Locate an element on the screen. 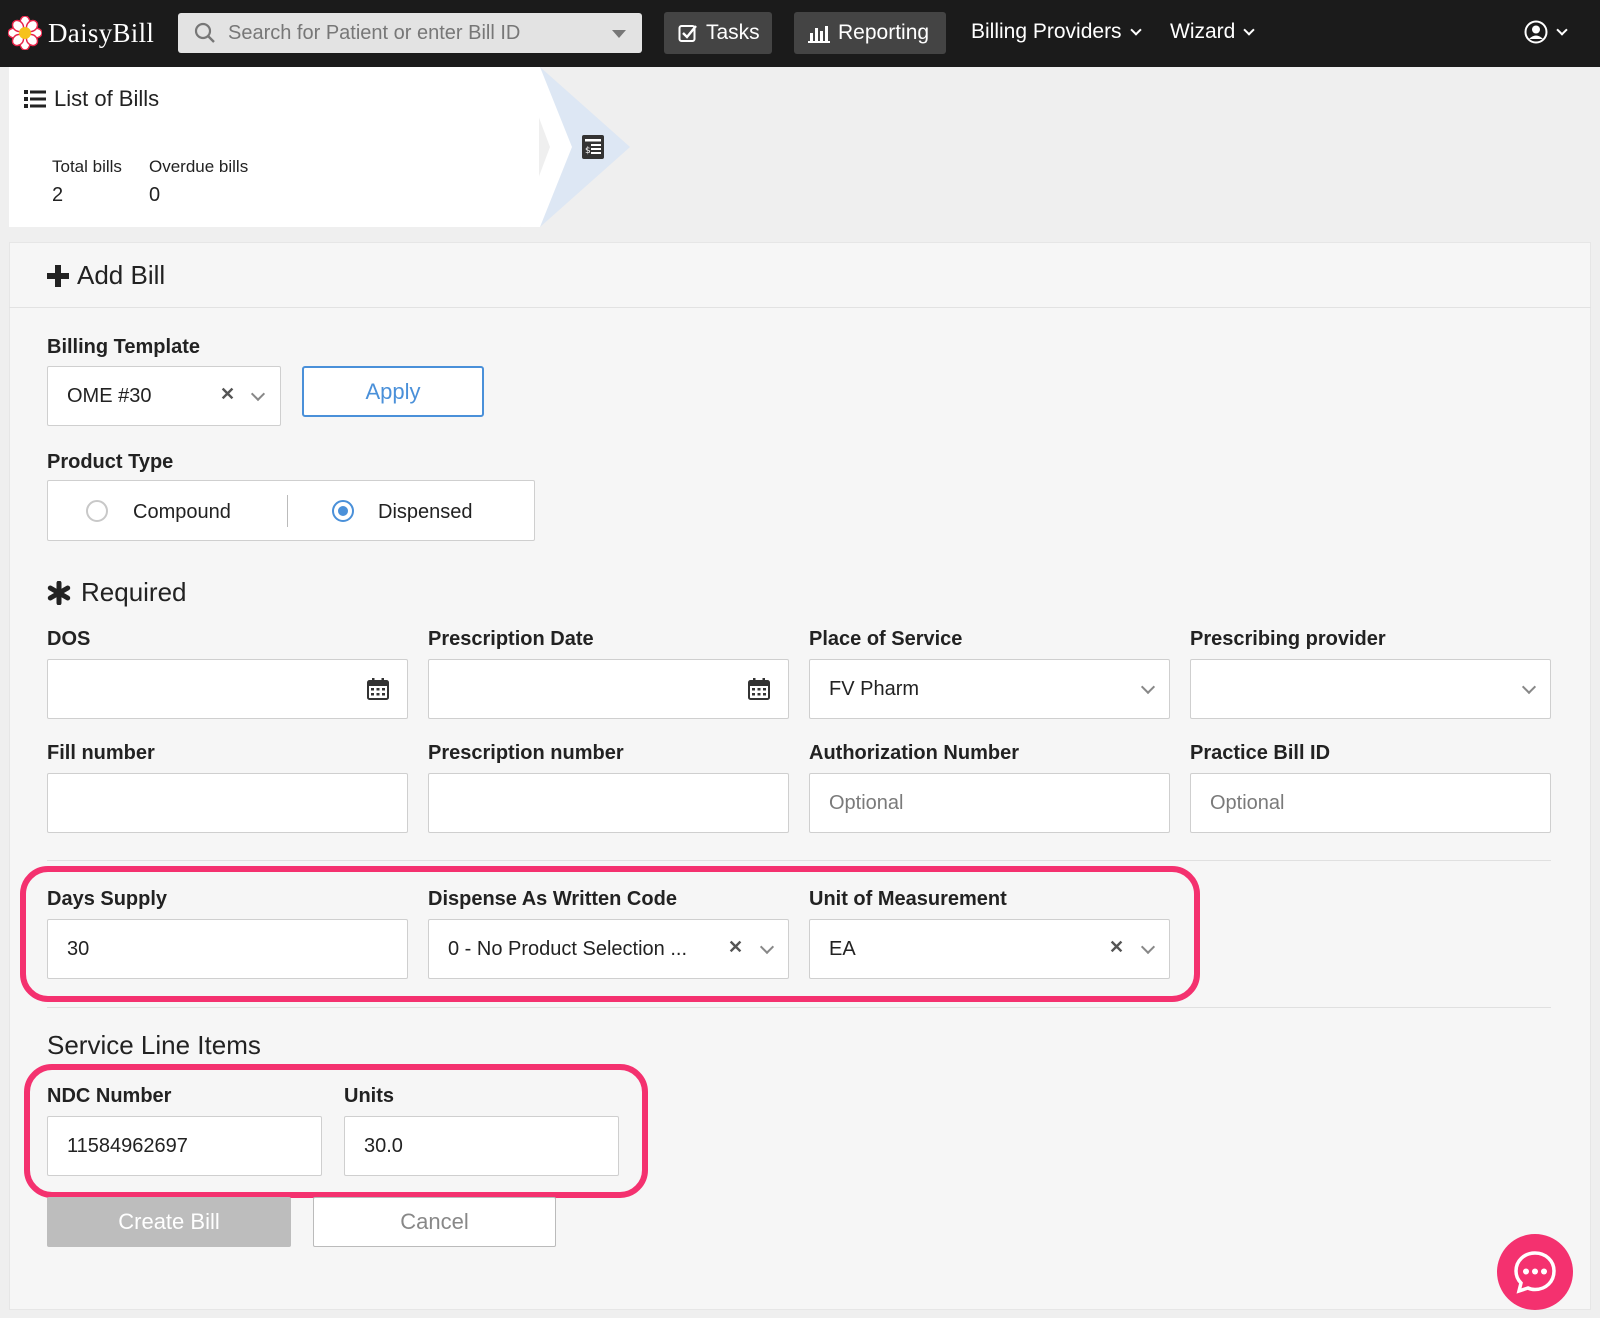  required-section-title: Required is located at coordinates (117, 592).